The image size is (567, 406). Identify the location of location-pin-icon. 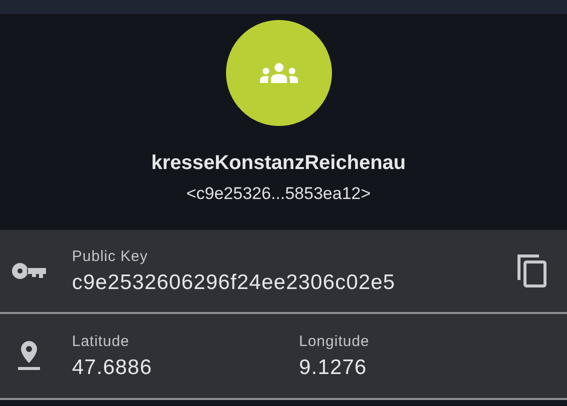
(29, 356).